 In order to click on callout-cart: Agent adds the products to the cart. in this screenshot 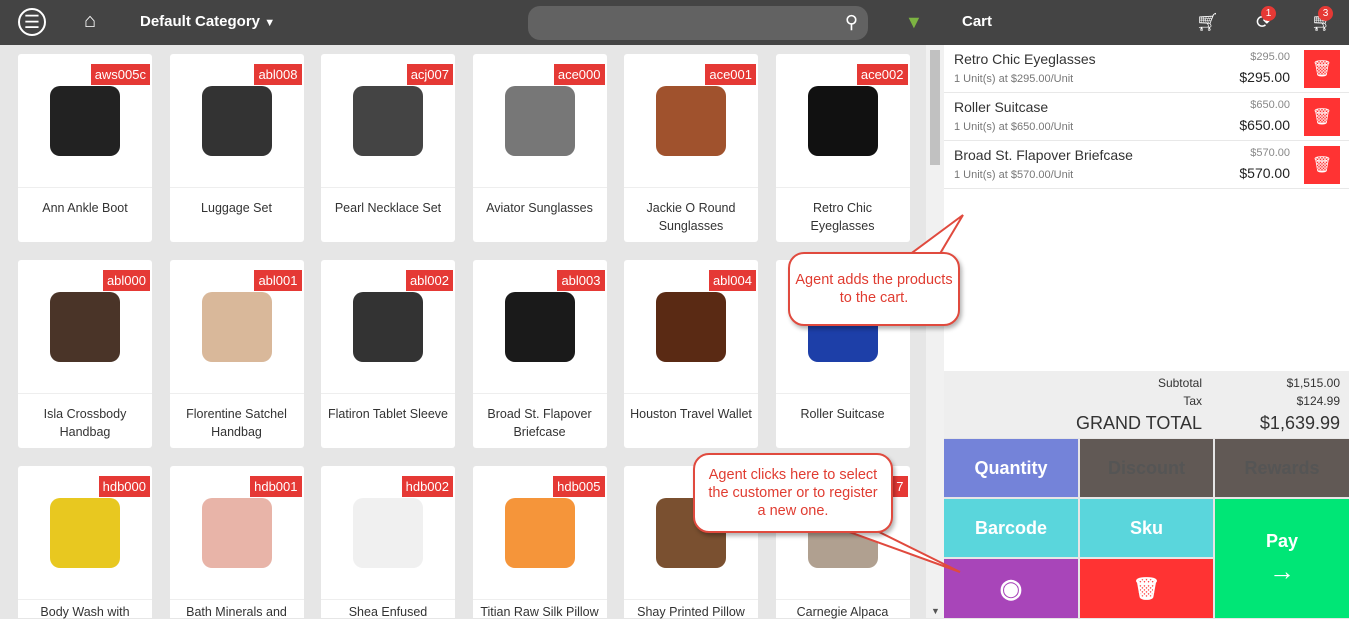, I will do `click(874, 289)`.